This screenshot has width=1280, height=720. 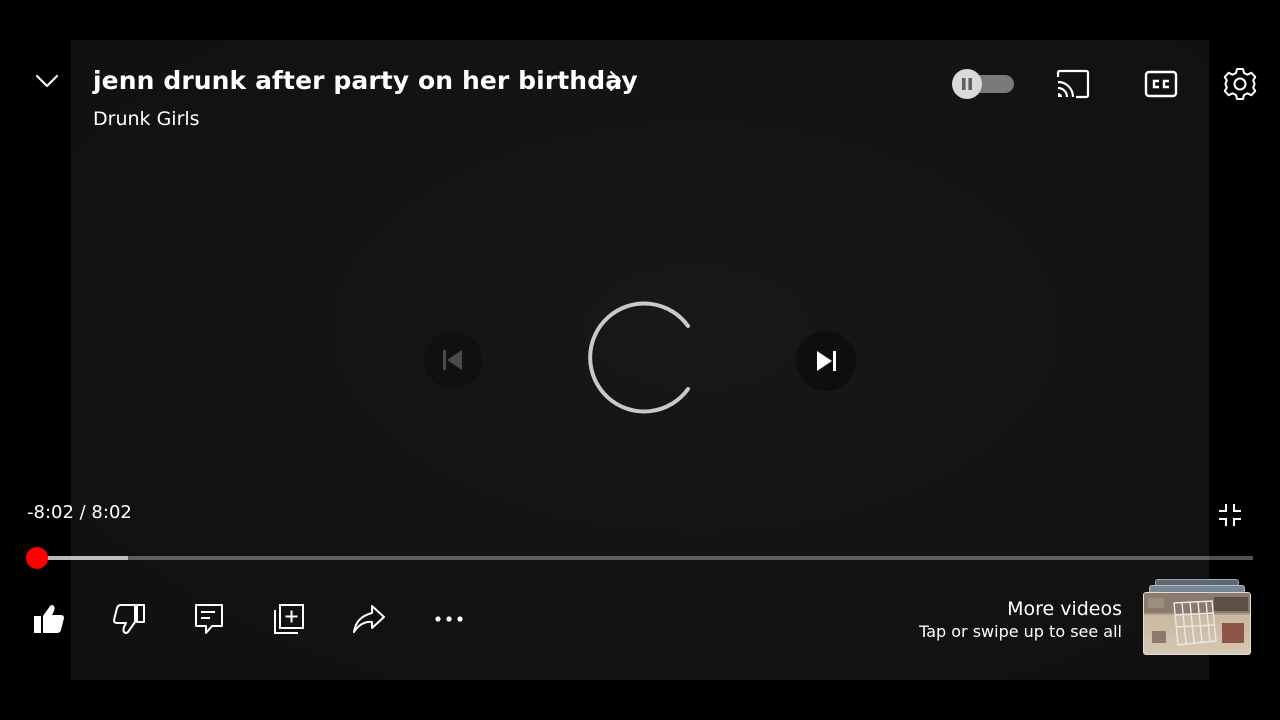 I want to click on gear-icon, so click(x=1240, y=84).